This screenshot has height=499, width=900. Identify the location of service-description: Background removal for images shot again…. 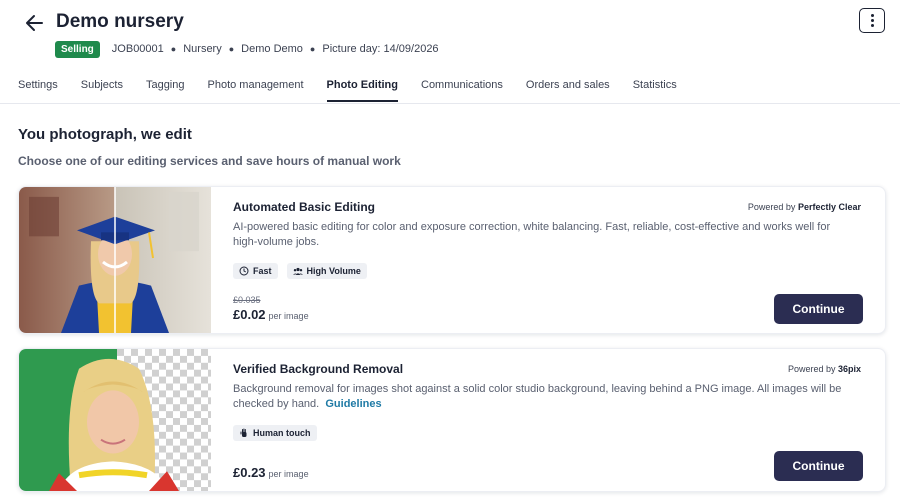
(543, 397).